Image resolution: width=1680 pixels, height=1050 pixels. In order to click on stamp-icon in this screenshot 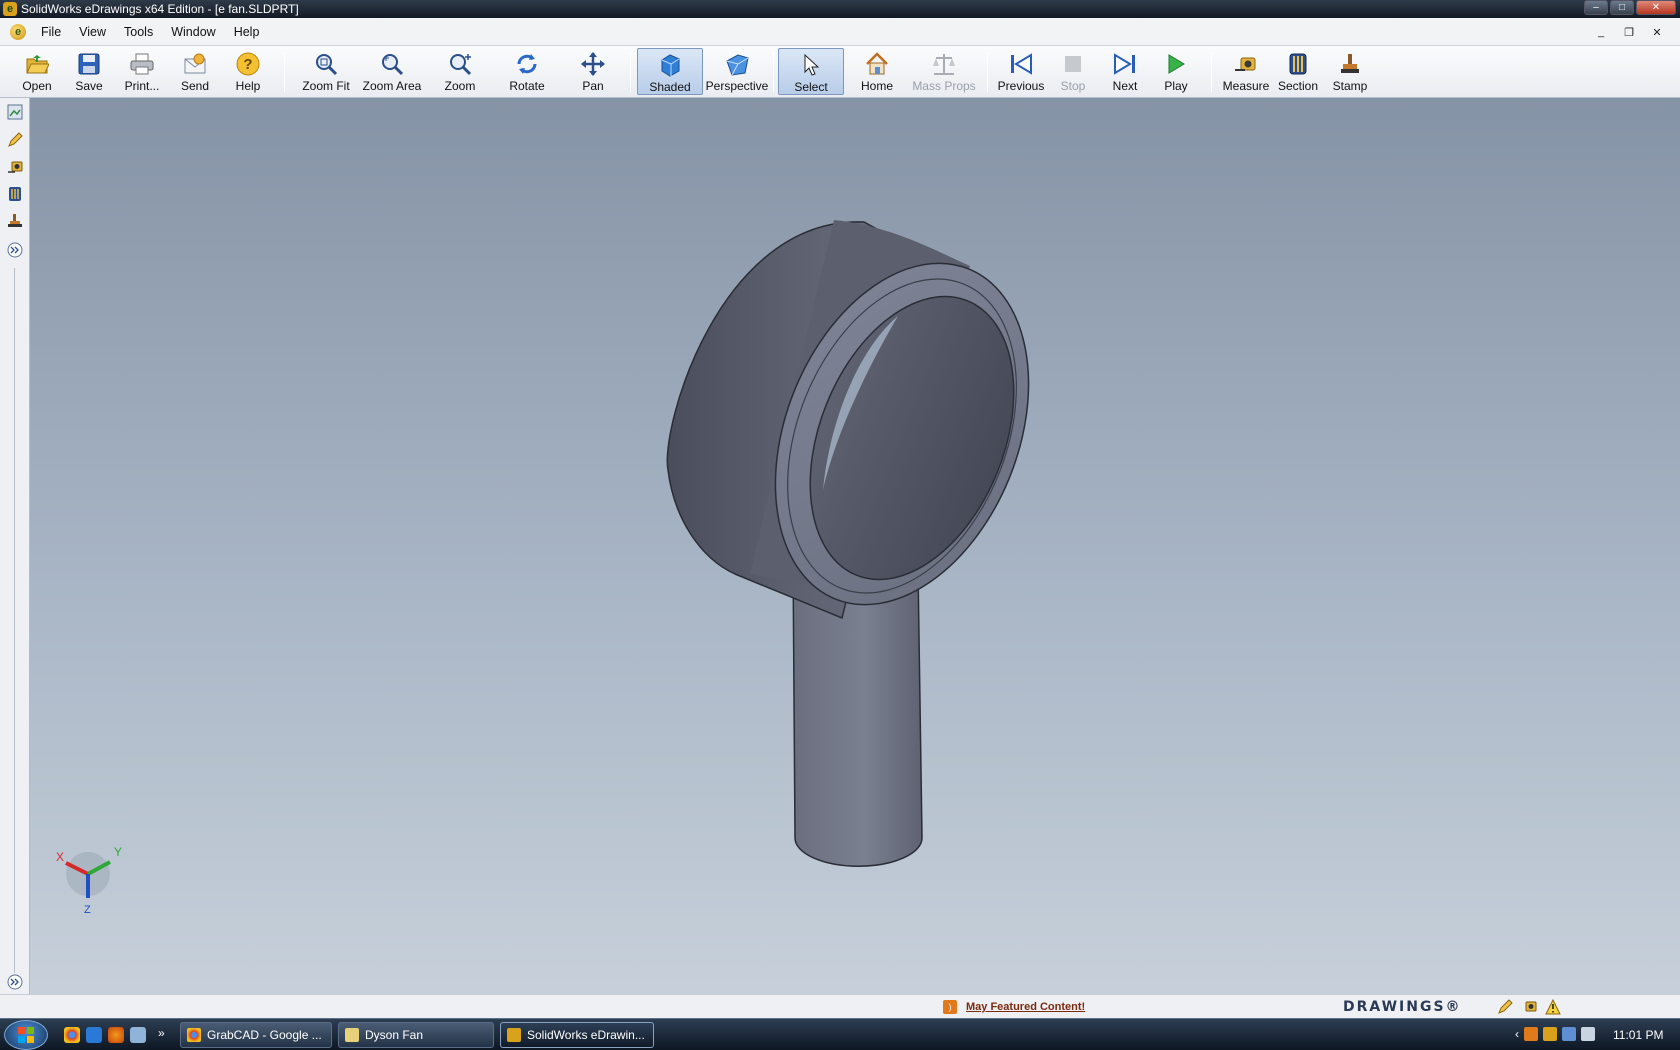, I will do `click(15, 221)`.